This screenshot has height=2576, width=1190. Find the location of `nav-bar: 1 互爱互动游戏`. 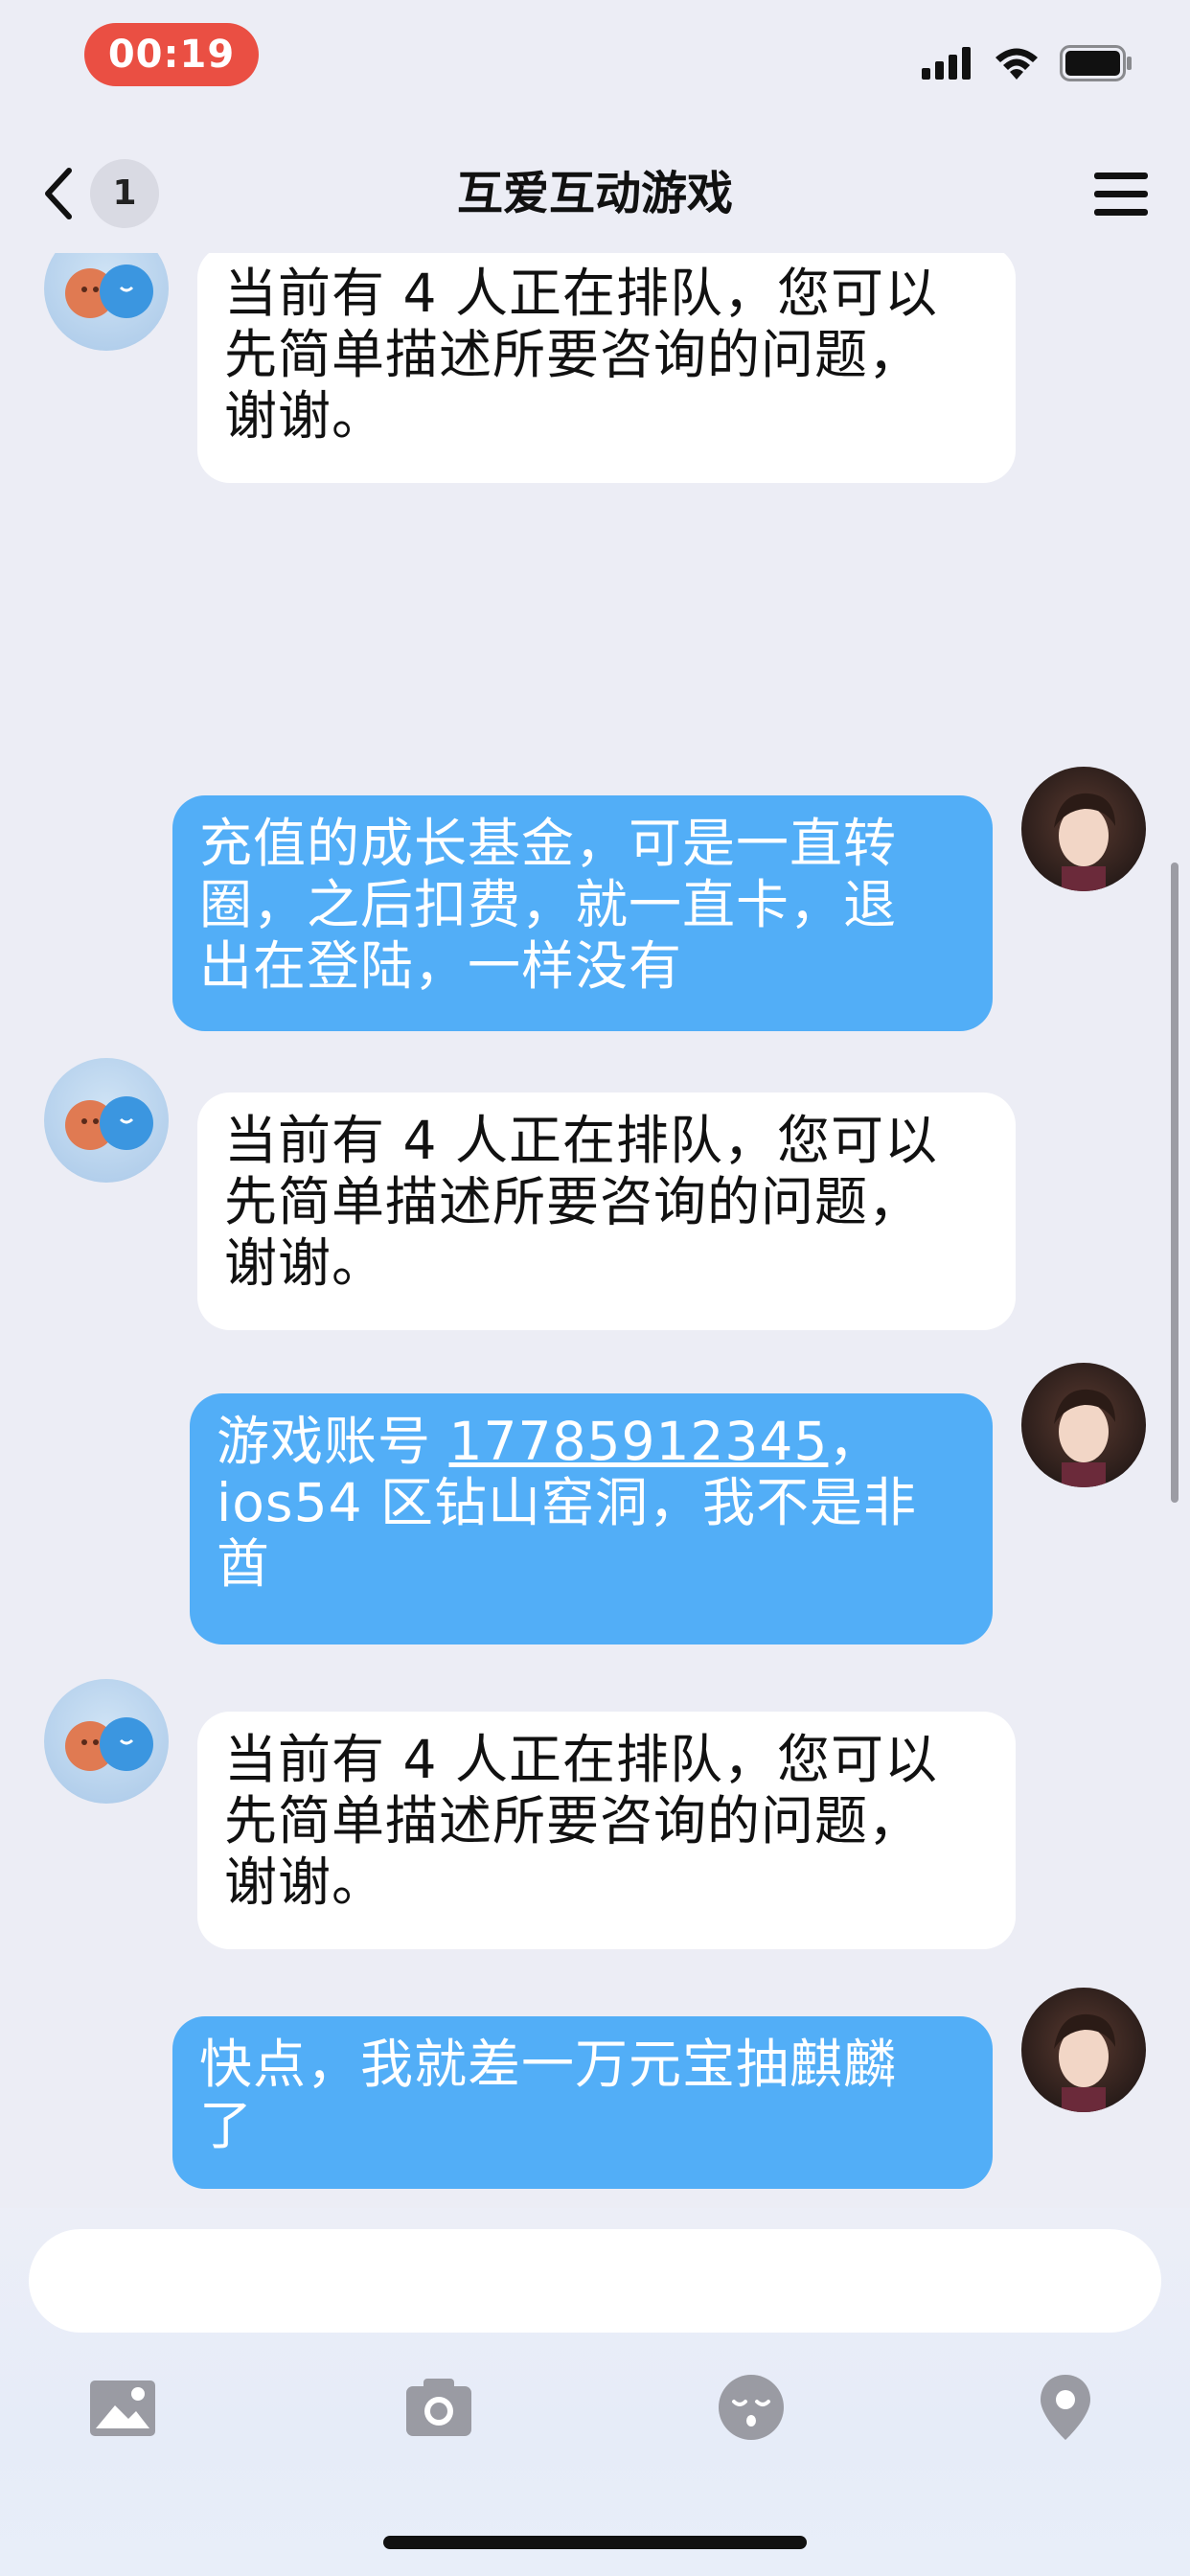

nav-bar: 1 互爱互动游戏 is located at coordinates (595, 193).